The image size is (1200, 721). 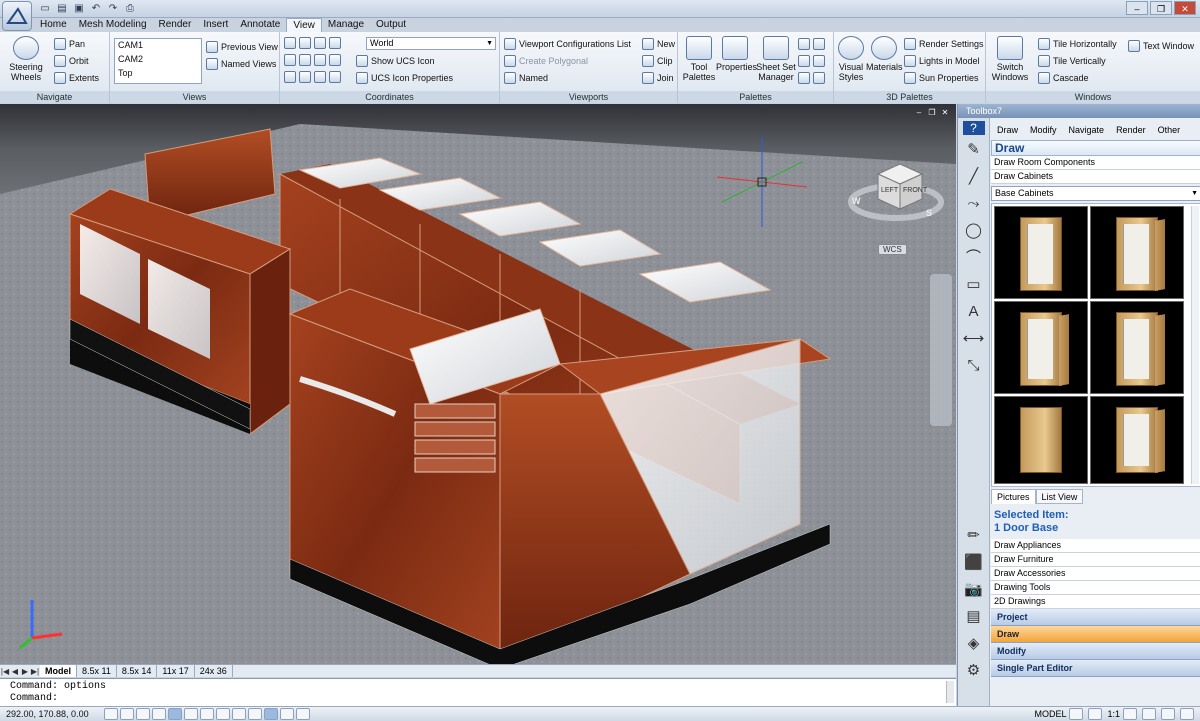 What do you see at coordinates (1095, 651) in the screenshot?
I see `section-modify: Modify` at bounding box center [1095, 651].